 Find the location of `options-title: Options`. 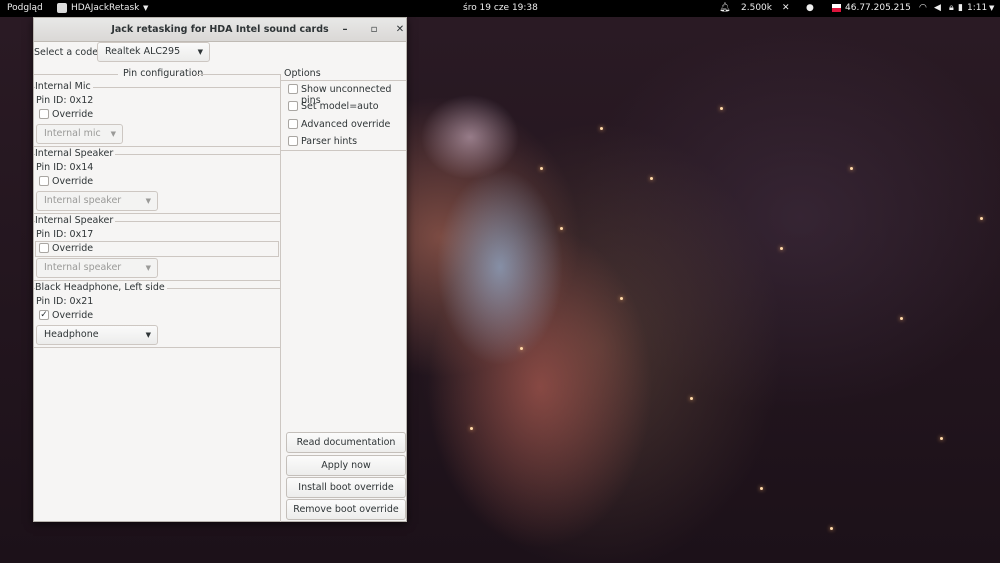

options-title: Options is located at coordinates (302, 73).